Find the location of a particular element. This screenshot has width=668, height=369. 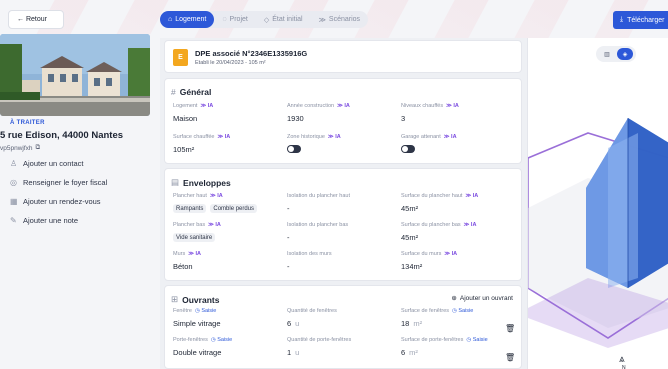

dpe-subtitle: Etabli le 20/04/2023 - 105 m² is located at coordinates (230, 63).